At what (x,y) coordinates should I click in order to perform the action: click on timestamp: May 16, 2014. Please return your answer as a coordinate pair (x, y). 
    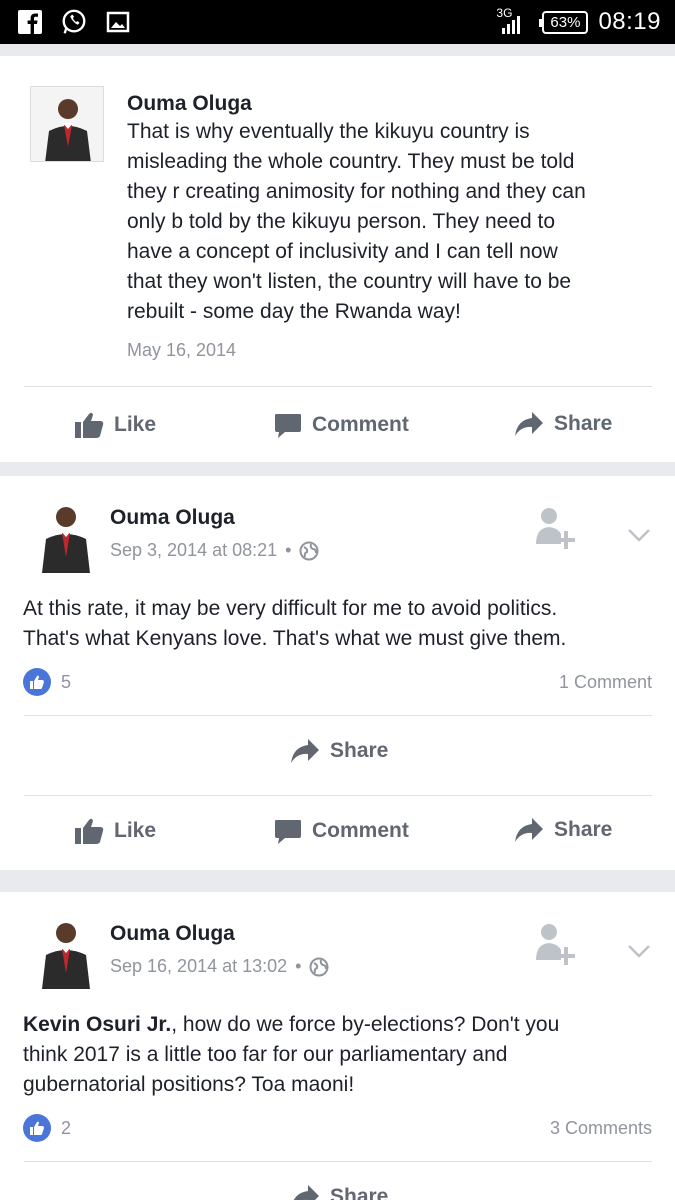
    Looking at the image, I should click on (181, 350).